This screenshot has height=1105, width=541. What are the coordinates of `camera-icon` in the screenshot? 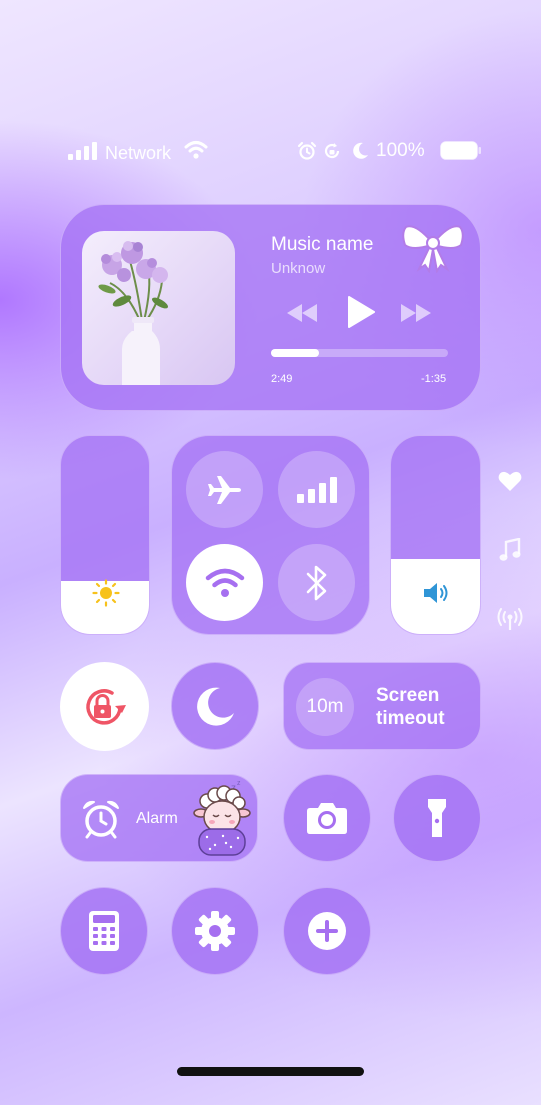 It's located at (327, 818).